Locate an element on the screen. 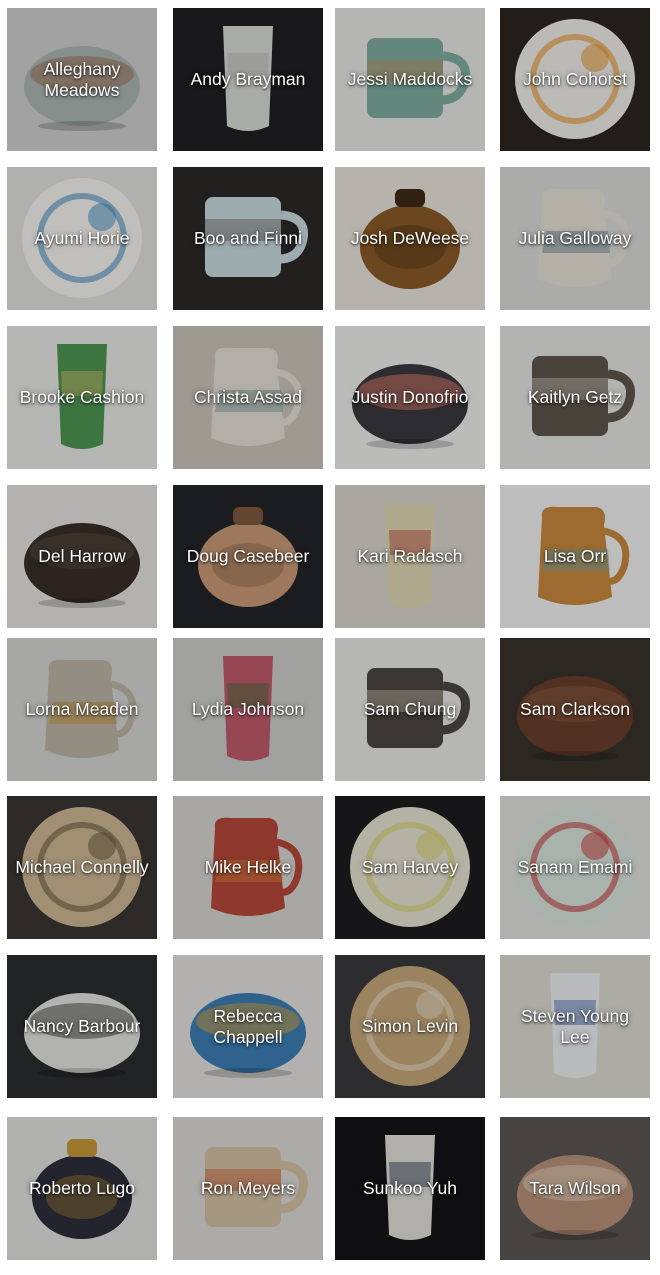 The height and width of the screenshot is (1275, 660). artist-tile: Christa Assad is located at coordinates (248, 397).